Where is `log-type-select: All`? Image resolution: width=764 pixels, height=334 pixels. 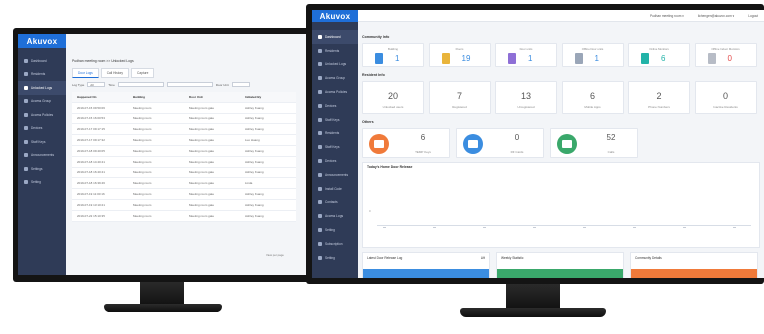 log-type-select: All is located at coordinates (96, 84).